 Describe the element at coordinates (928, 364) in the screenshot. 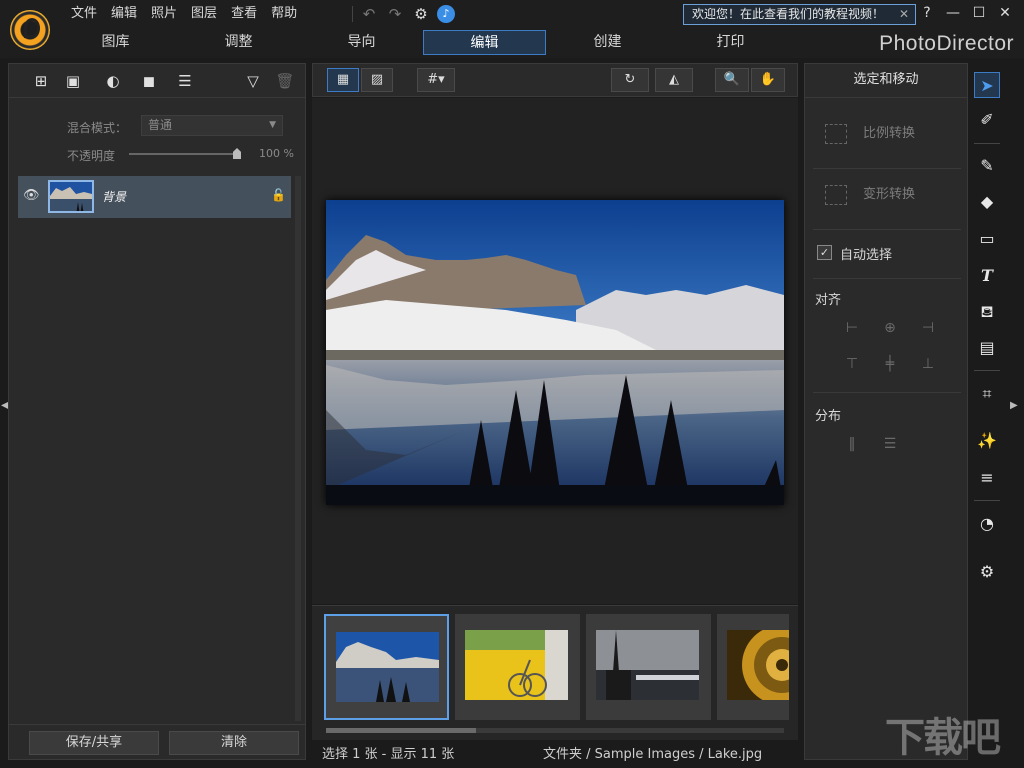

I see `align-bottom-icon: ⊥` at that location.